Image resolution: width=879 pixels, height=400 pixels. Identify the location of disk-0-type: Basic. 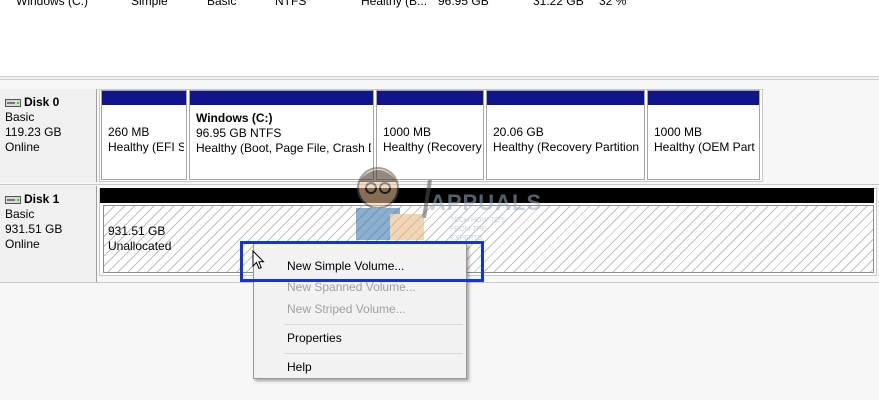
(20, 117).